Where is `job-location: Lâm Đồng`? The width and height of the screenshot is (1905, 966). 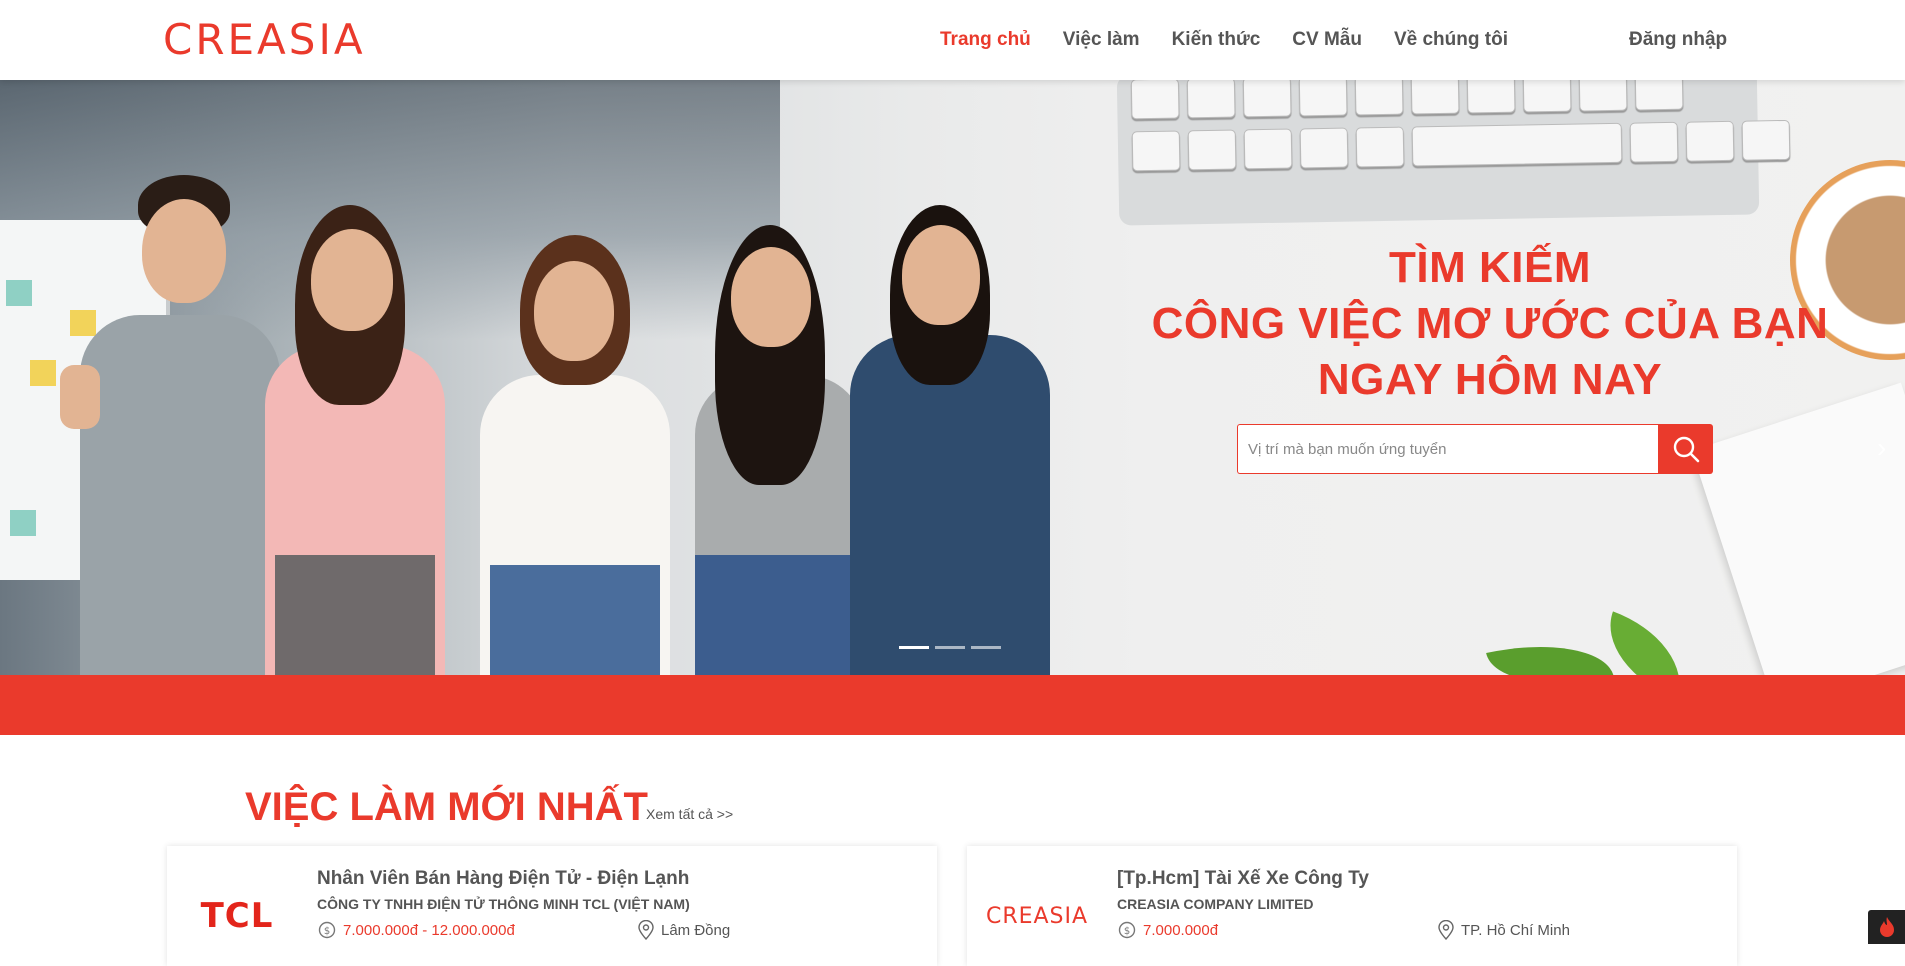 job-location: Lâm Đồng is located at coordinates (683, 930).